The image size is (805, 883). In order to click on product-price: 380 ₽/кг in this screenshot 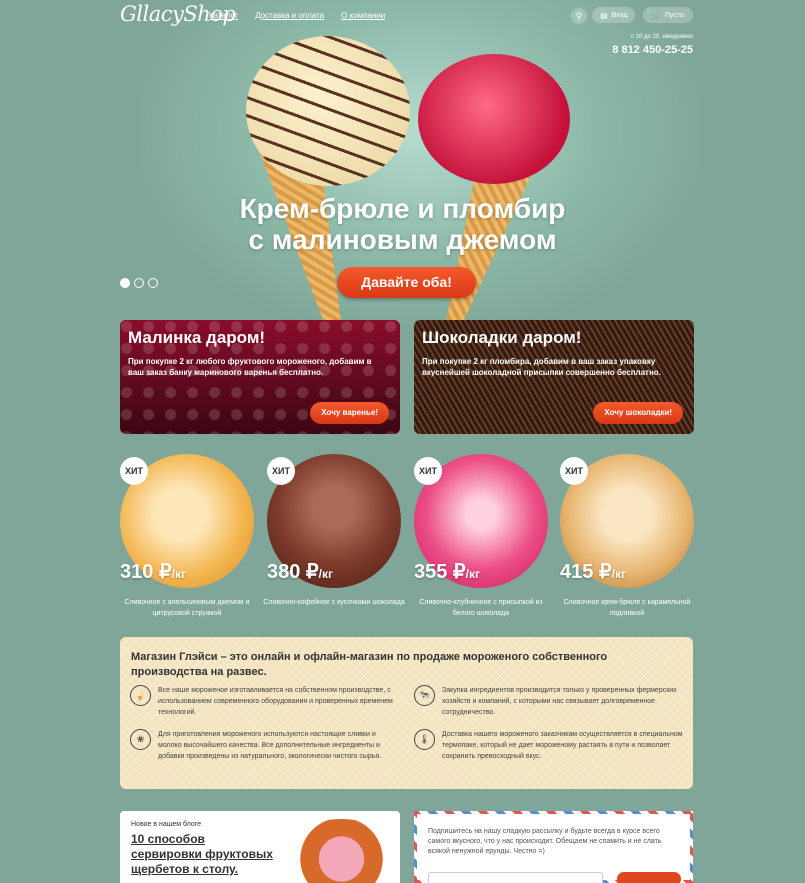, I will do `click(300, 572)`.